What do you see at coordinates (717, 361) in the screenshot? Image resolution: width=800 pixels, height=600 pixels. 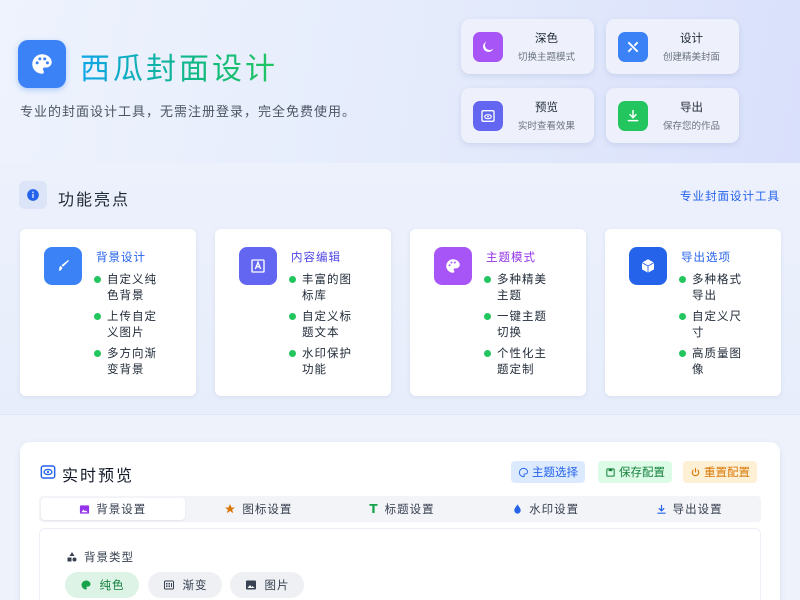 I see `feature-item-text: 高质量图像` at bounding box center [717, 361].